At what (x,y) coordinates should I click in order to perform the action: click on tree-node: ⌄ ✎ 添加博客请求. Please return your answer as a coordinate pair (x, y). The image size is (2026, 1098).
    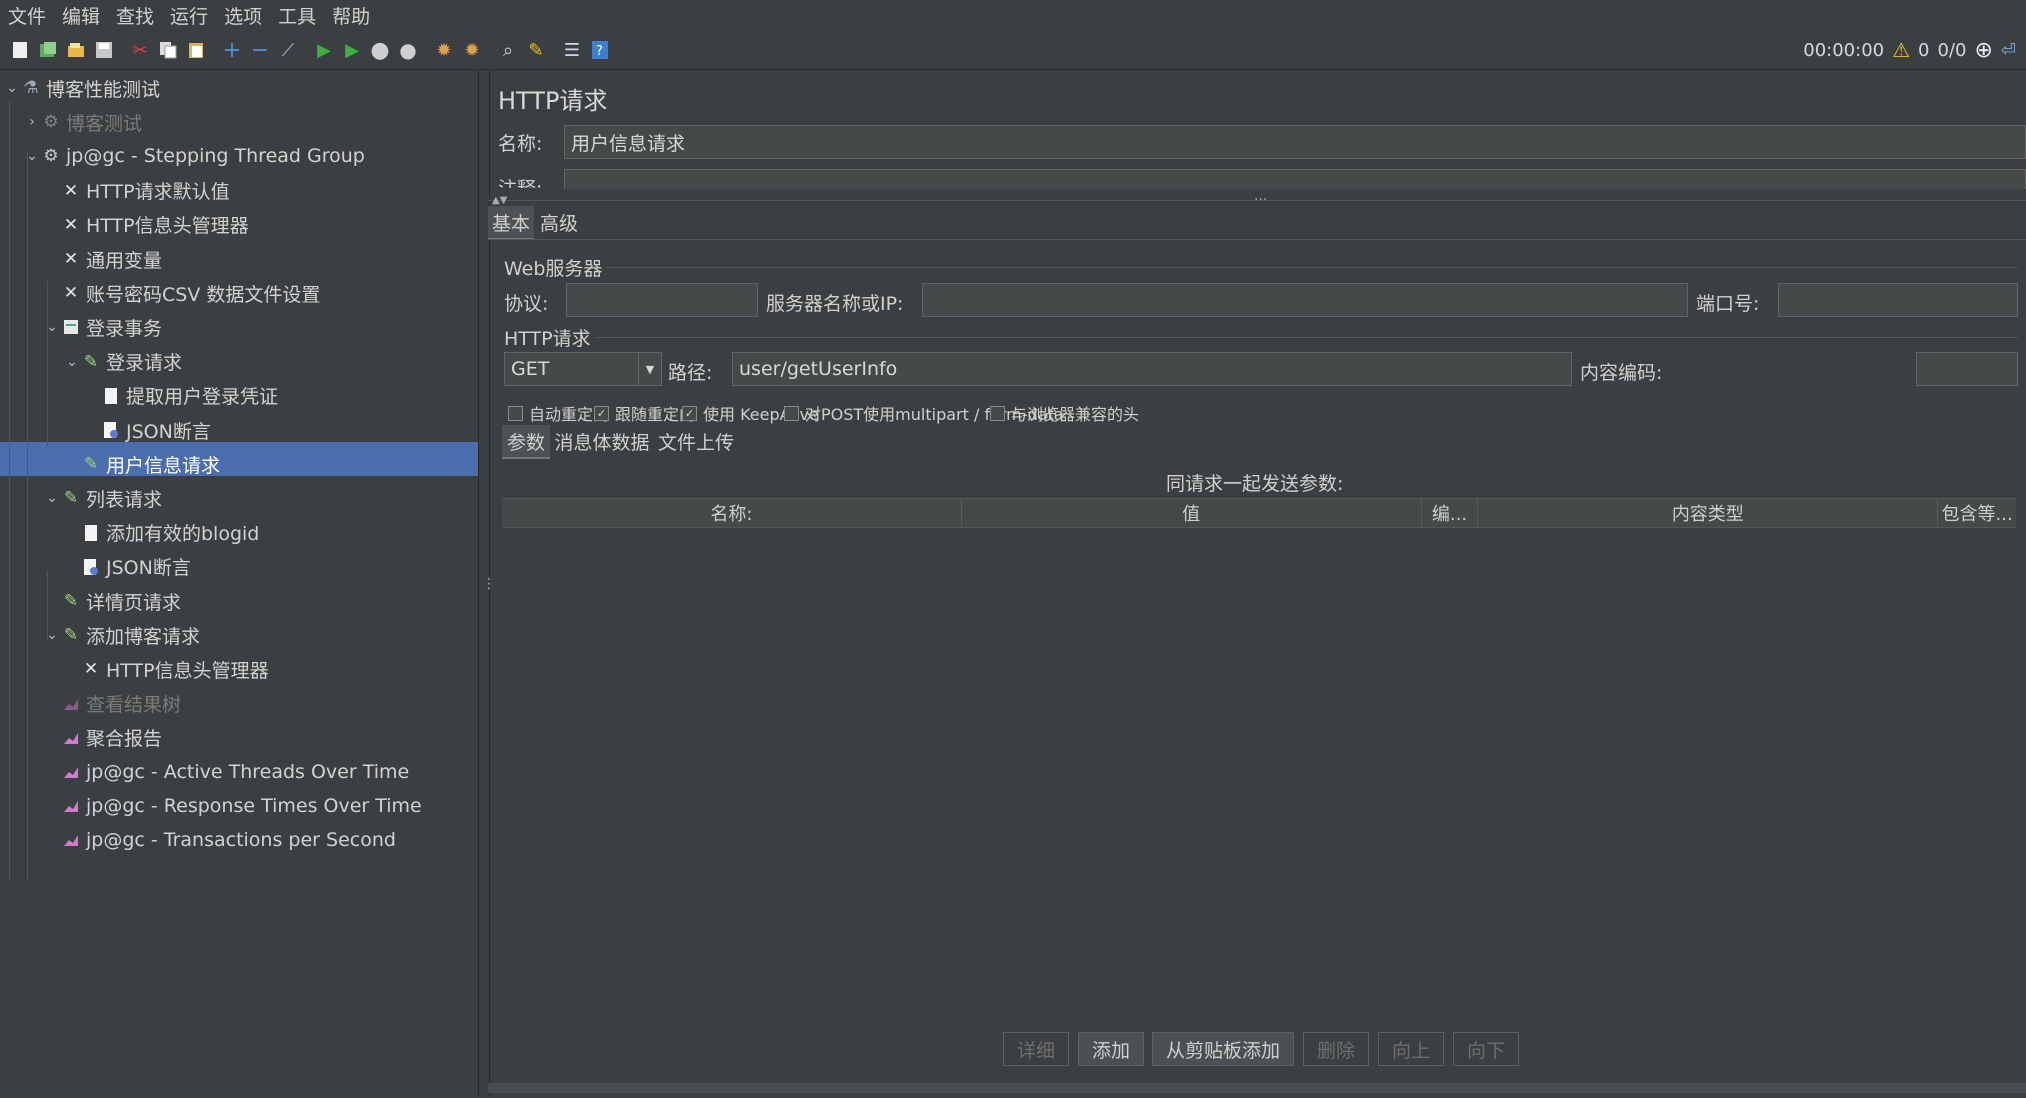
    Looking at the image, I should click on (122, 635).